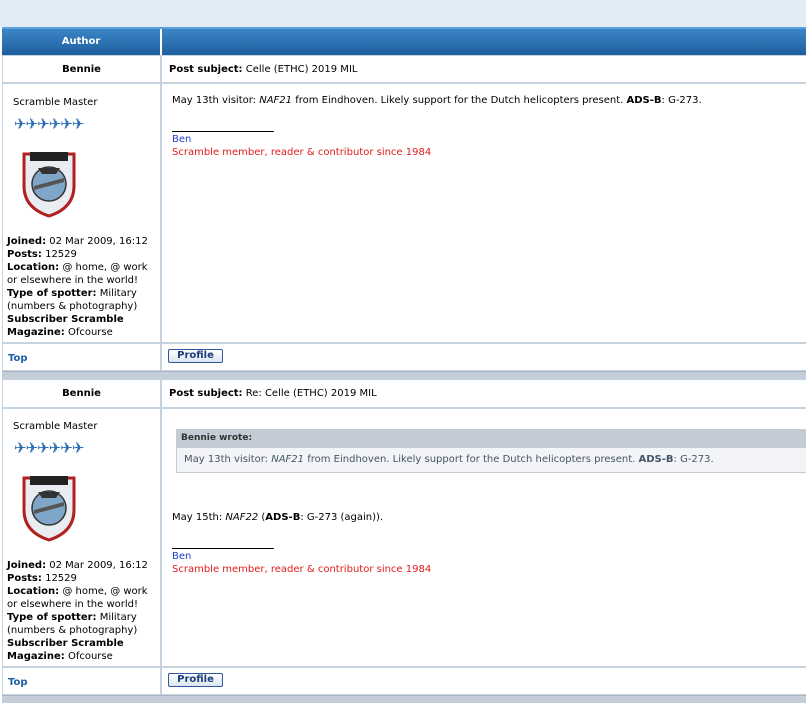 This screenshot has width=806, height=703. I want to click on post1-rank-stars-icon: ✈✈✈✈✈✈, so click(49, 124).